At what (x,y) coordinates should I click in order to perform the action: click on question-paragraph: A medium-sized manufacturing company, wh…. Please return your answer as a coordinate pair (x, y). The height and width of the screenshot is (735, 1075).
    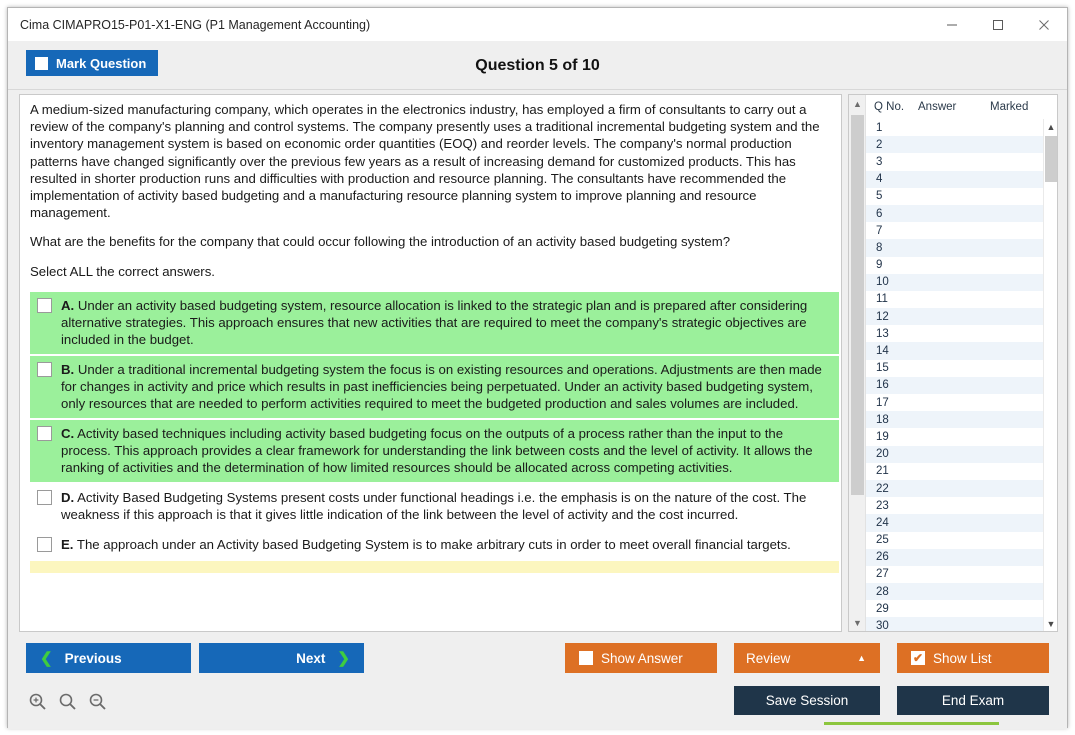
    Looking at the image, I should click on (425, 161).